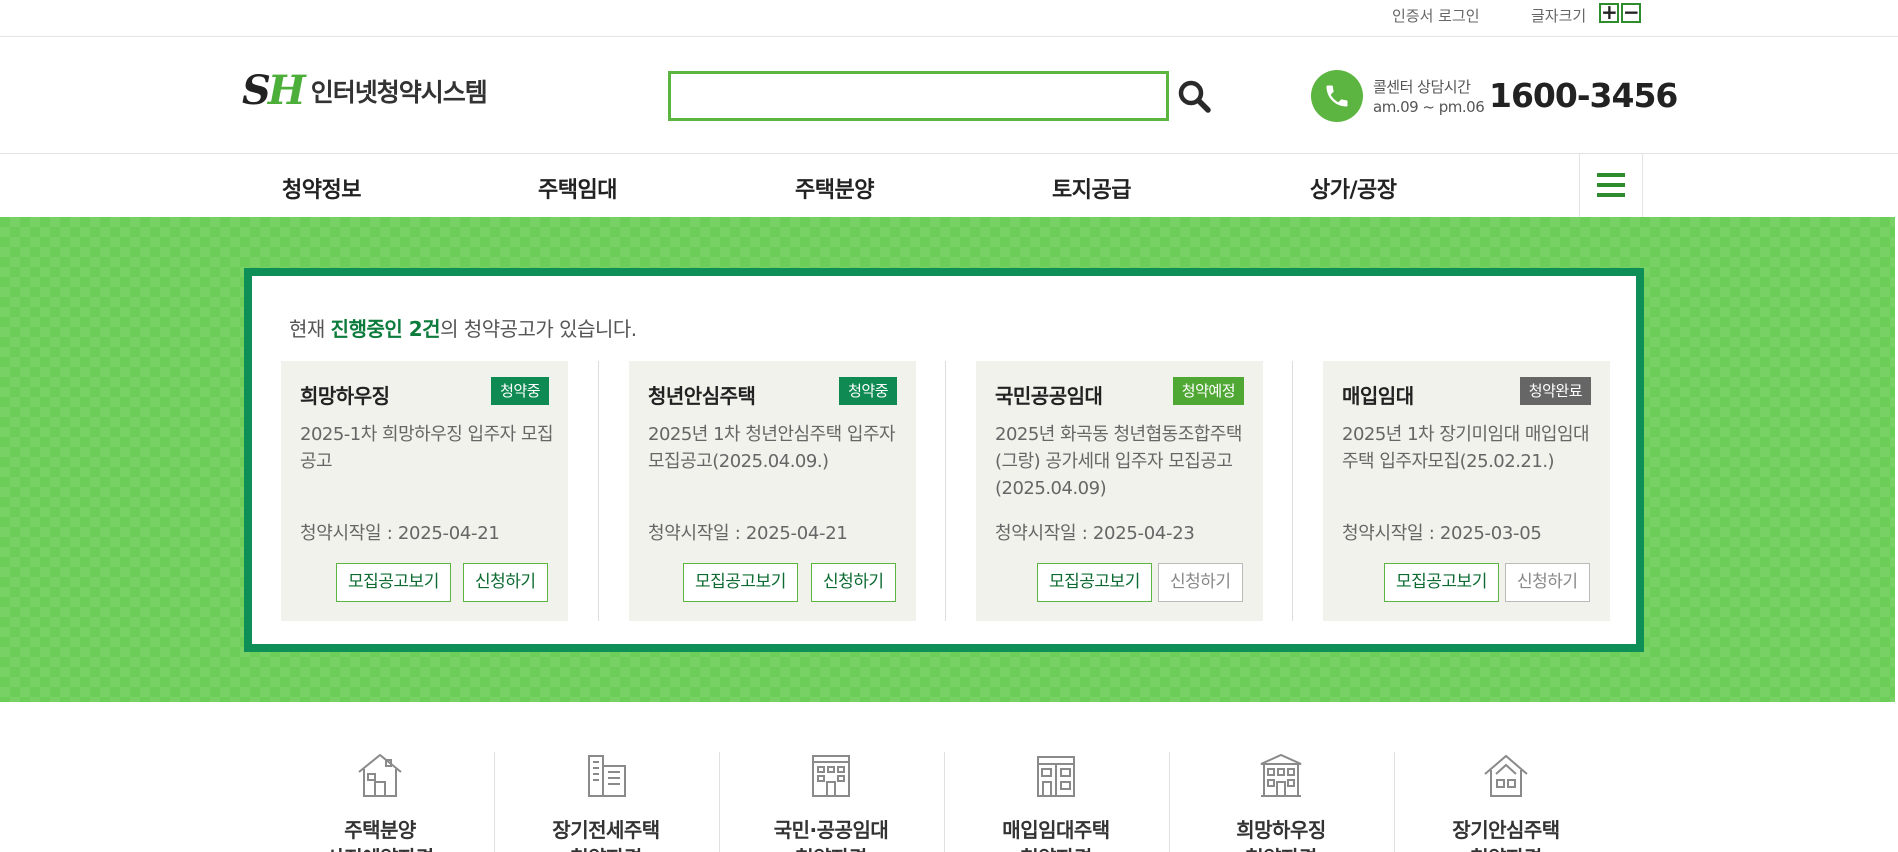 This screenshot has width=1898, height=852. Describe the element at coordinates (1281, 775) in the screenshot. I see `dormitory-icon` at that location.